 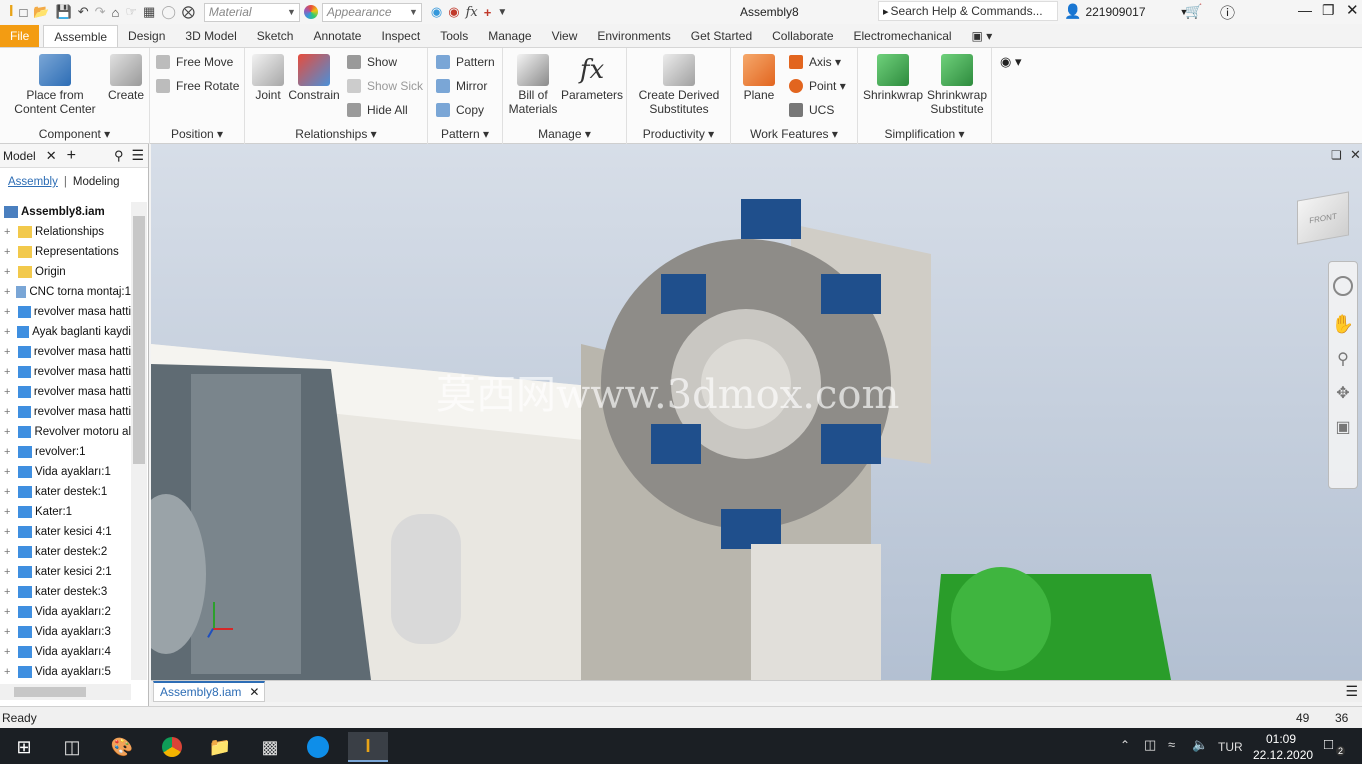 I want to click on customize-icon: ▼, so click(x=502, y=12).